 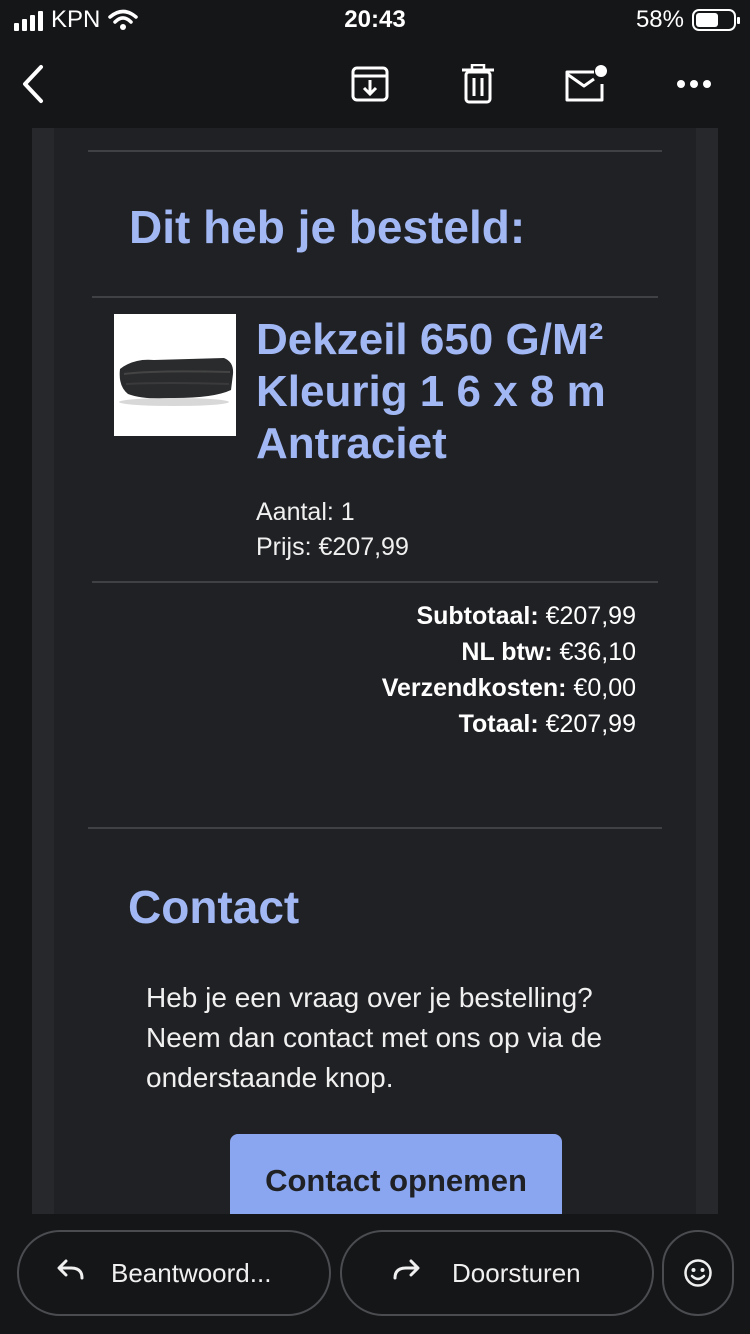 What do you see at coordinates (396, 1174) in the screenshot?
I see `contact-button: Contact opnemen` at bounding box center [396, 1174].